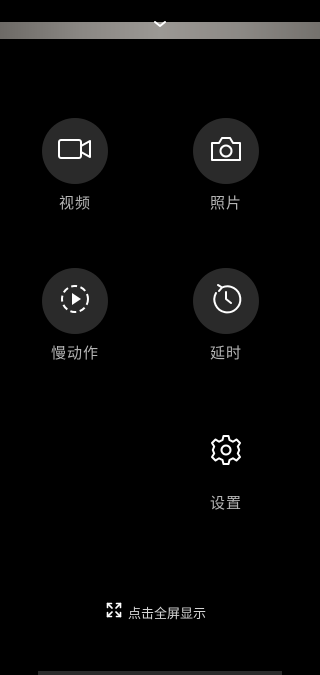  I want to click on video-camera-icon, so click(75, 151).